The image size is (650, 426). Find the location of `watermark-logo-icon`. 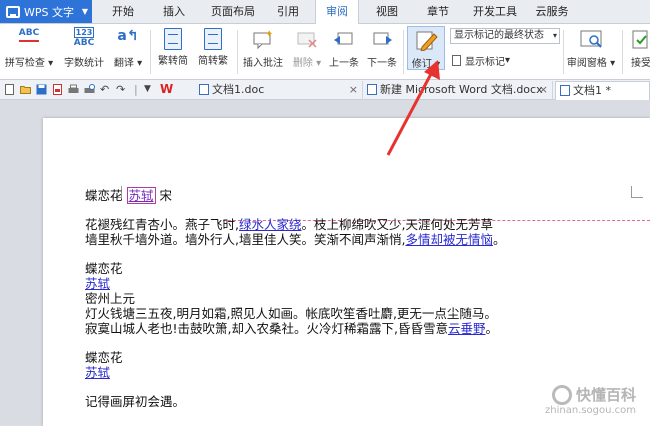

watermark-logo-icon is located at coordinates (561, 395).